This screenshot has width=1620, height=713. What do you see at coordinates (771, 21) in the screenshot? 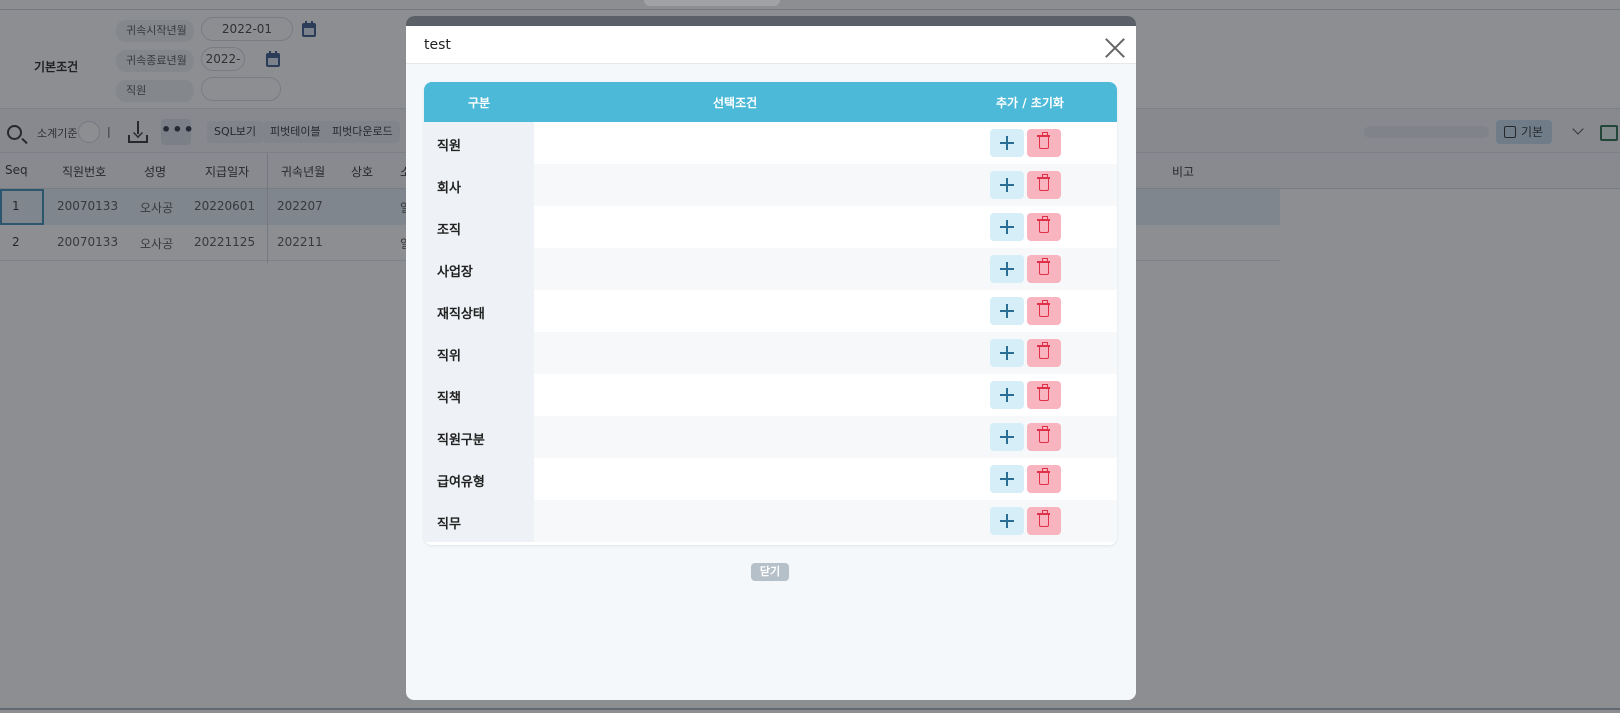
I see `dialog-topbar` at bounding box center [771, 21].